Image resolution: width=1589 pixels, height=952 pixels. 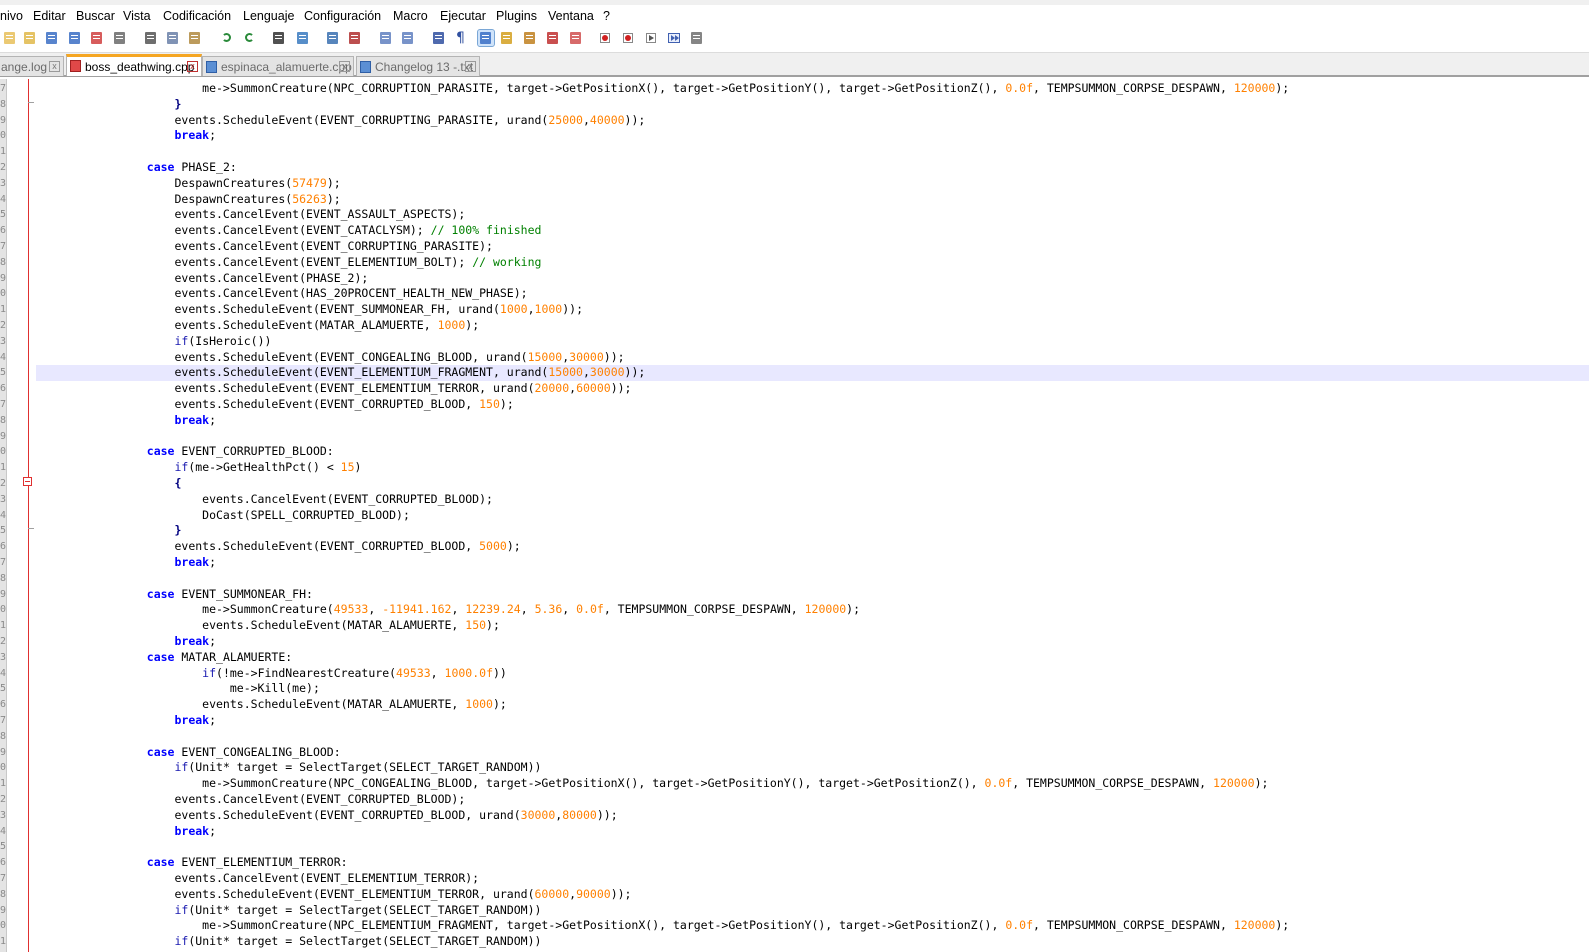 I want to click on cut-icon, so click(x=151, y=38).